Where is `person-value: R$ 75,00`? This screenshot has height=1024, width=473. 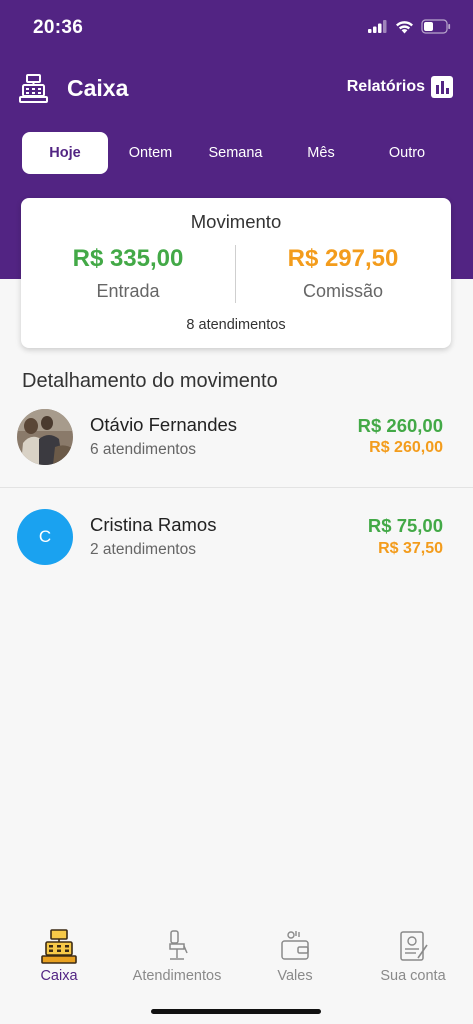 person-value: R$ 75,00 is located at coordinates (405, 525).